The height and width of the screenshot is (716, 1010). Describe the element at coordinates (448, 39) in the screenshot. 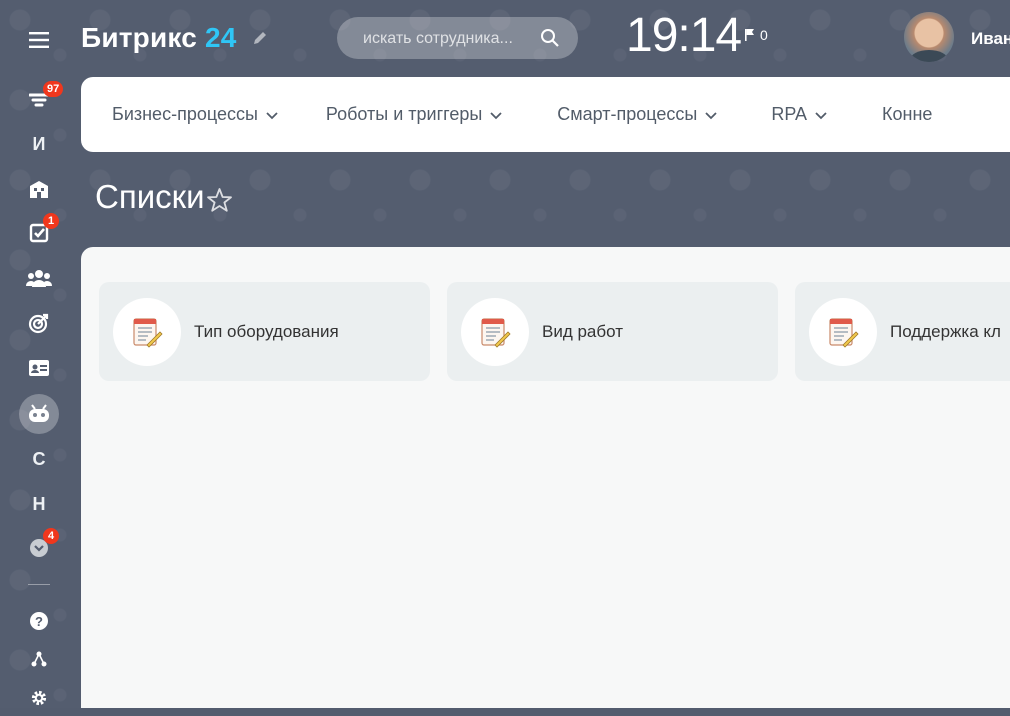

I see `search-input` at that location.